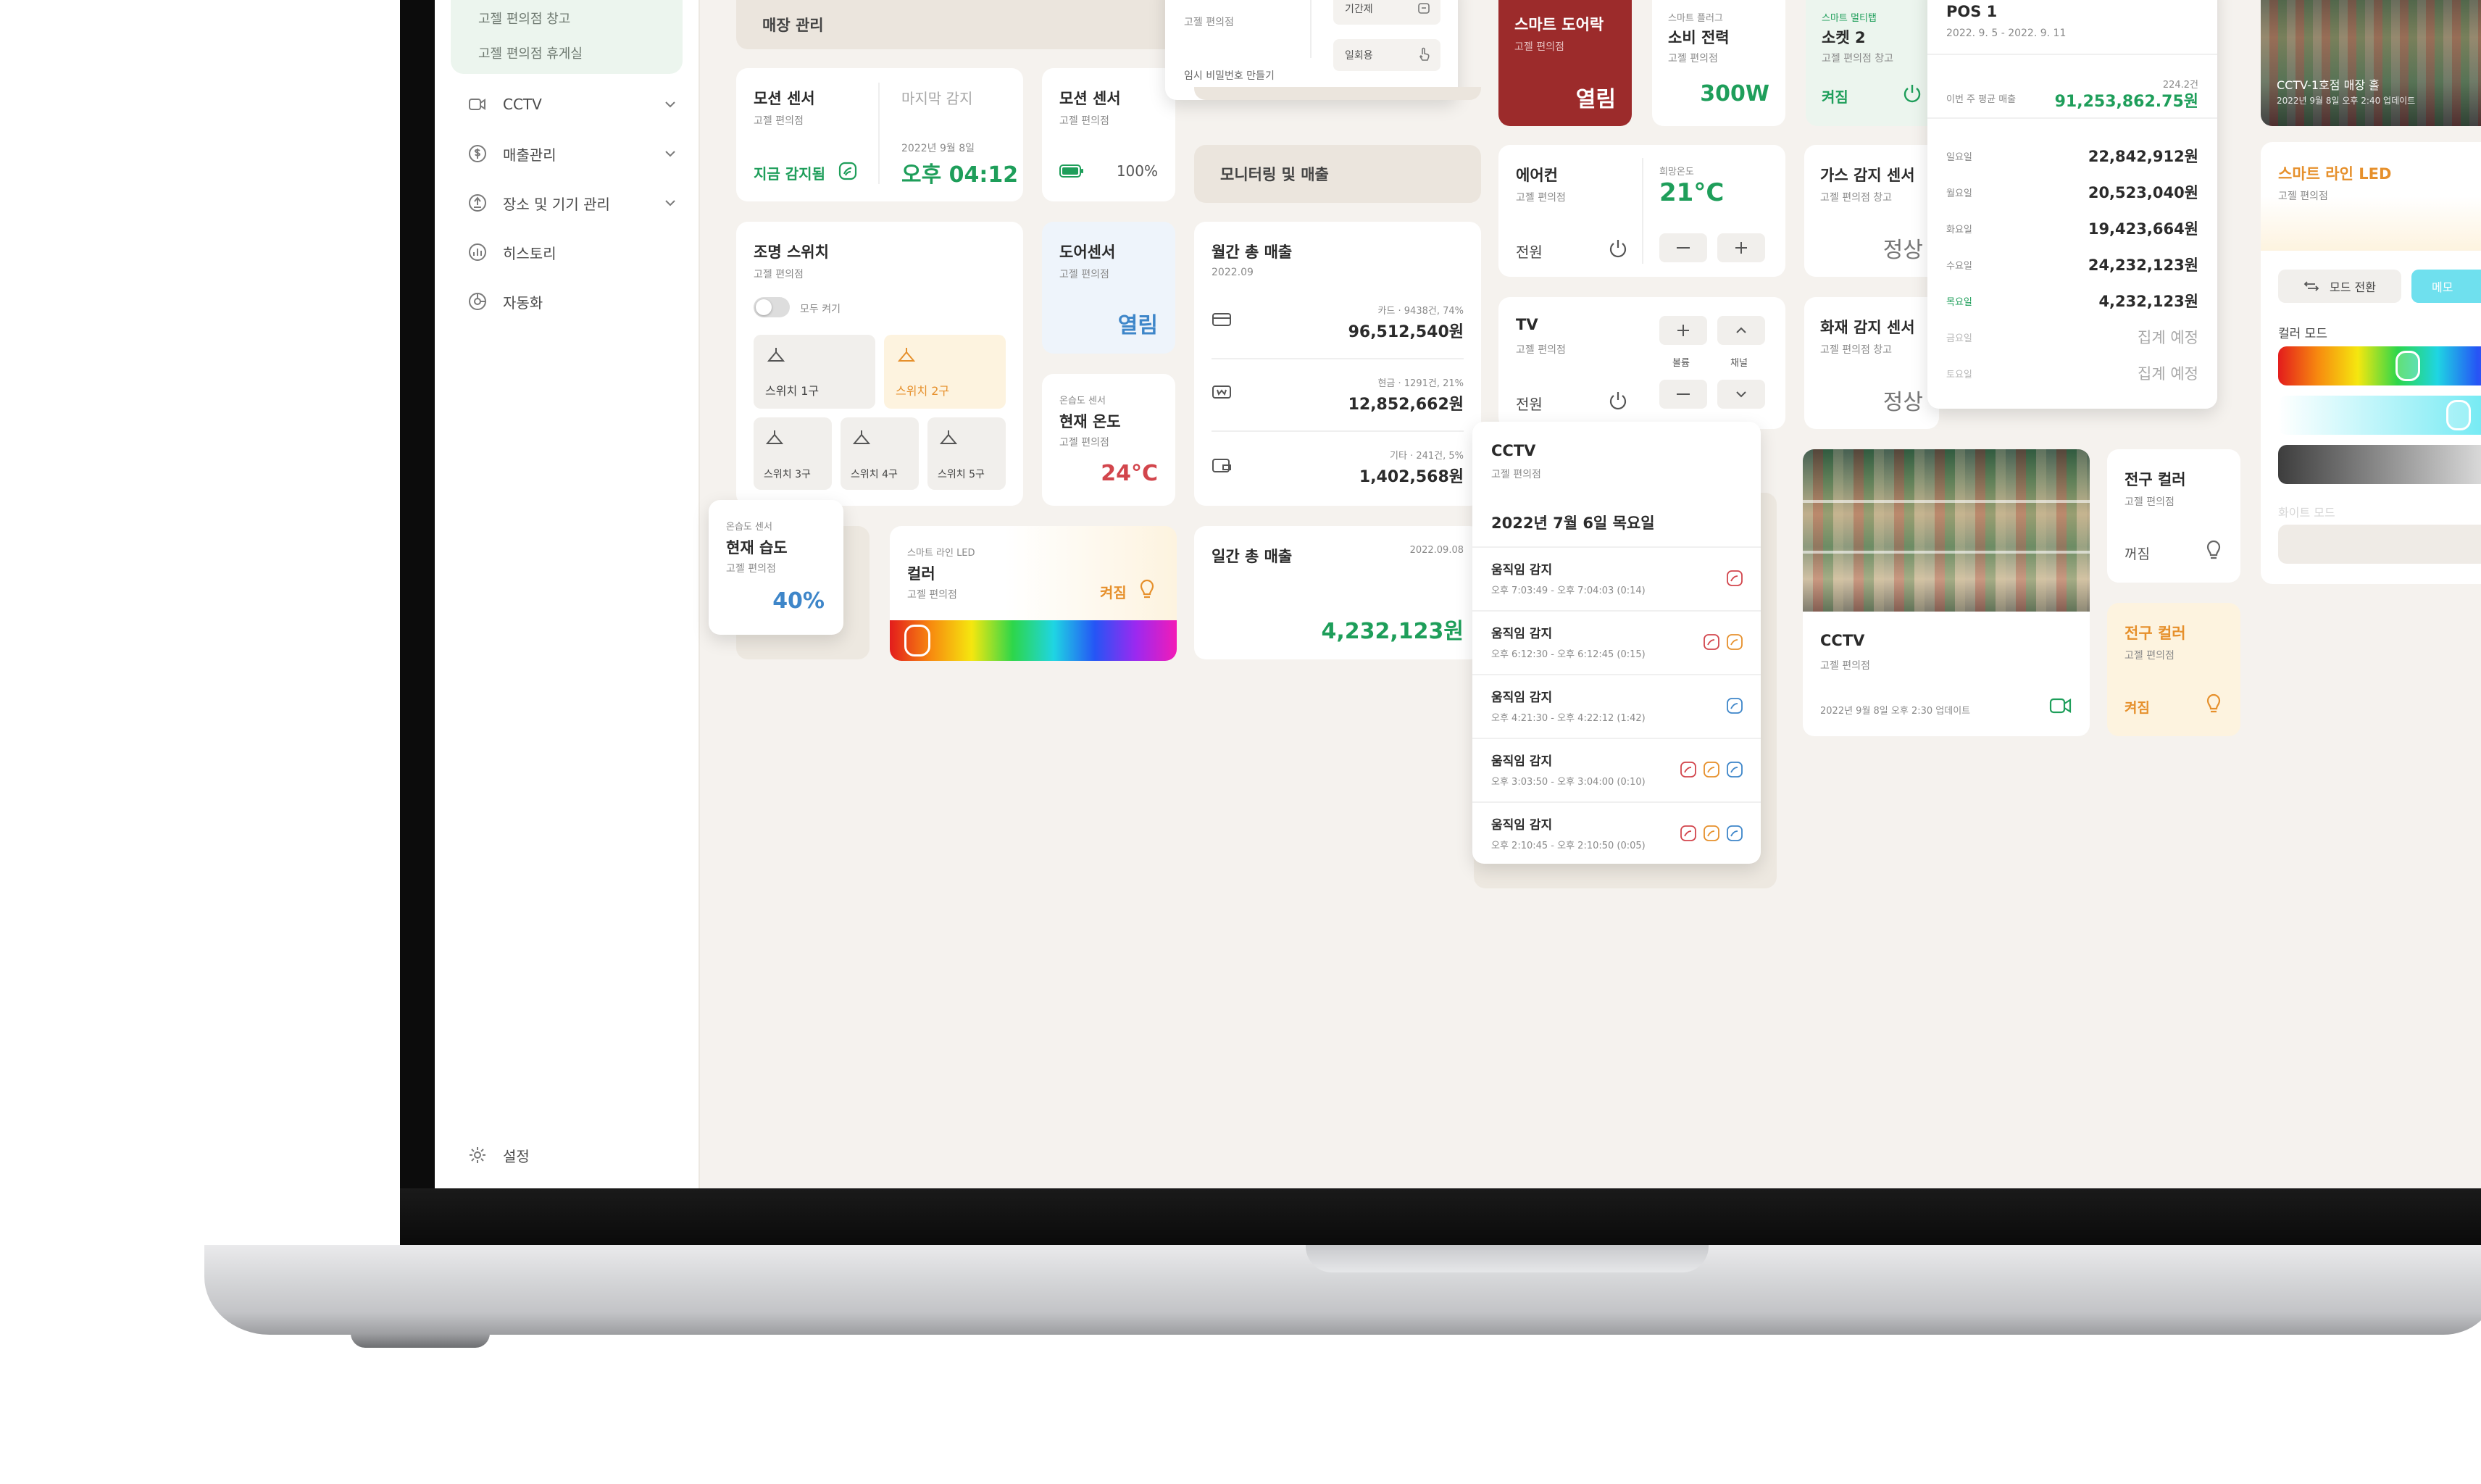  What do you see at coordinates (2335, 174) in the screenshot?
I see `card-title: 스마트 라인 LED` at bounding box center [2335, 174].